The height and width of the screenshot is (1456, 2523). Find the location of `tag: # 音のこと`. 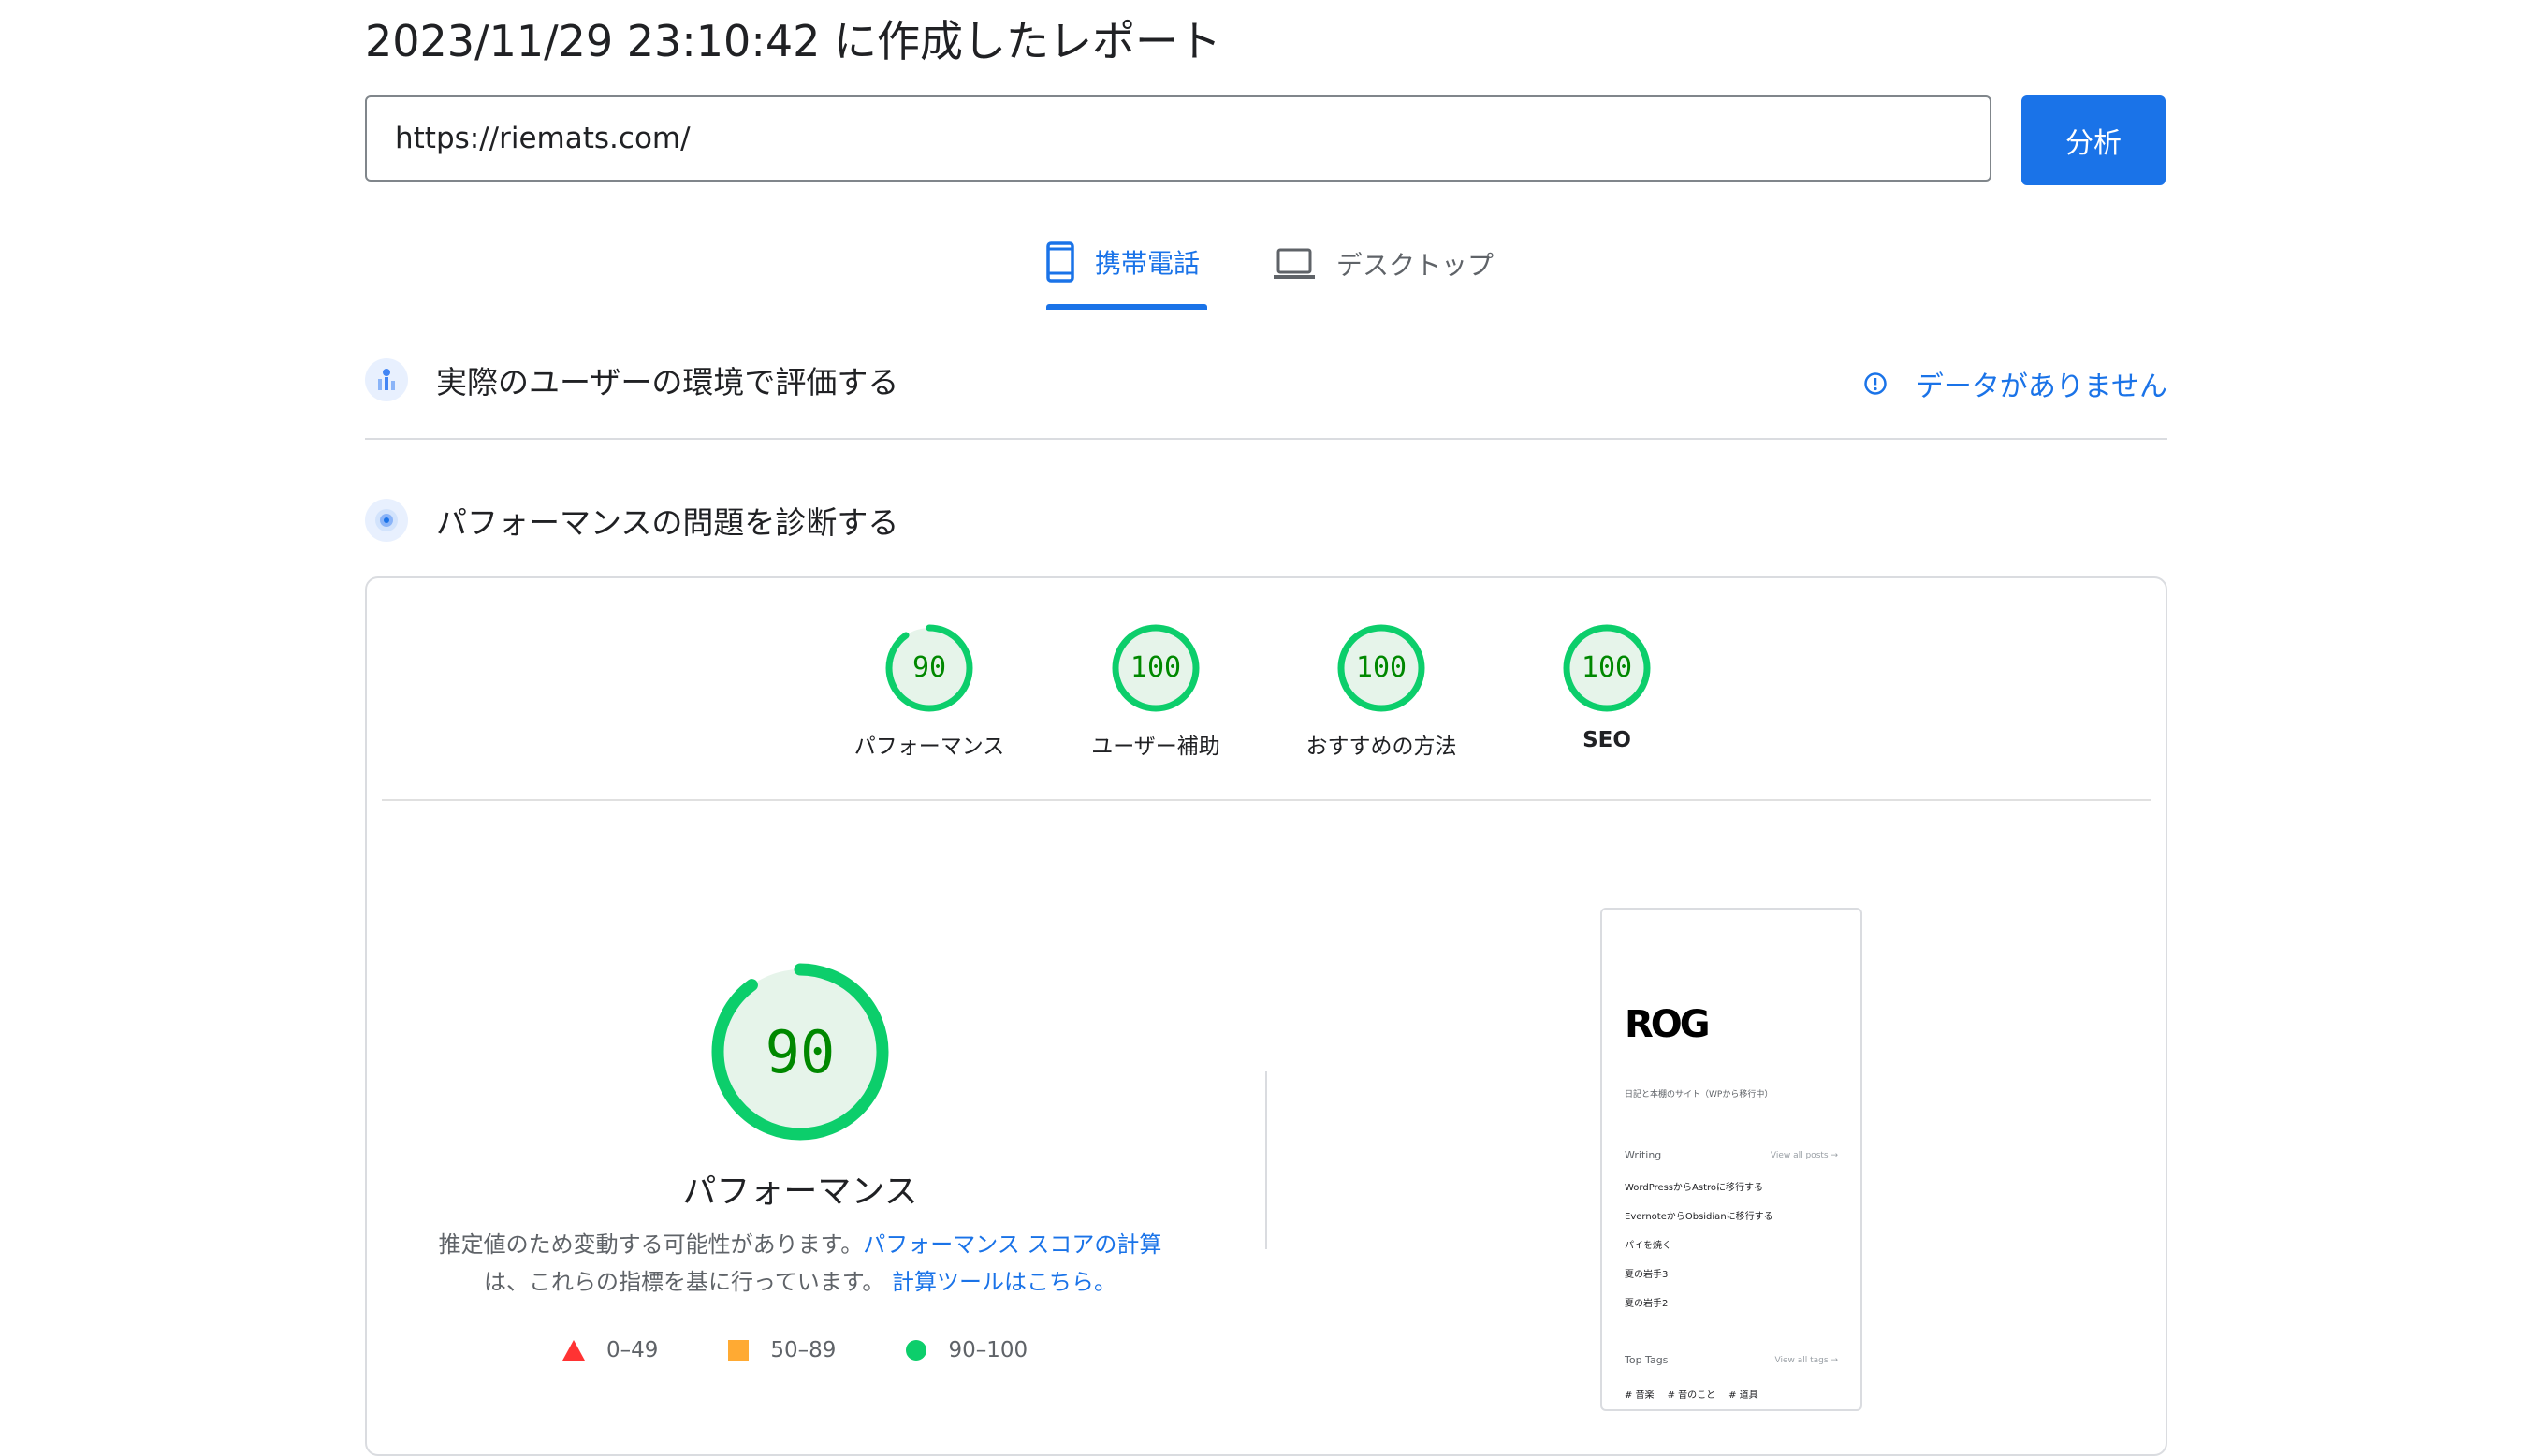

tag: # 音のこと is located at coordinates (1692, 1395).